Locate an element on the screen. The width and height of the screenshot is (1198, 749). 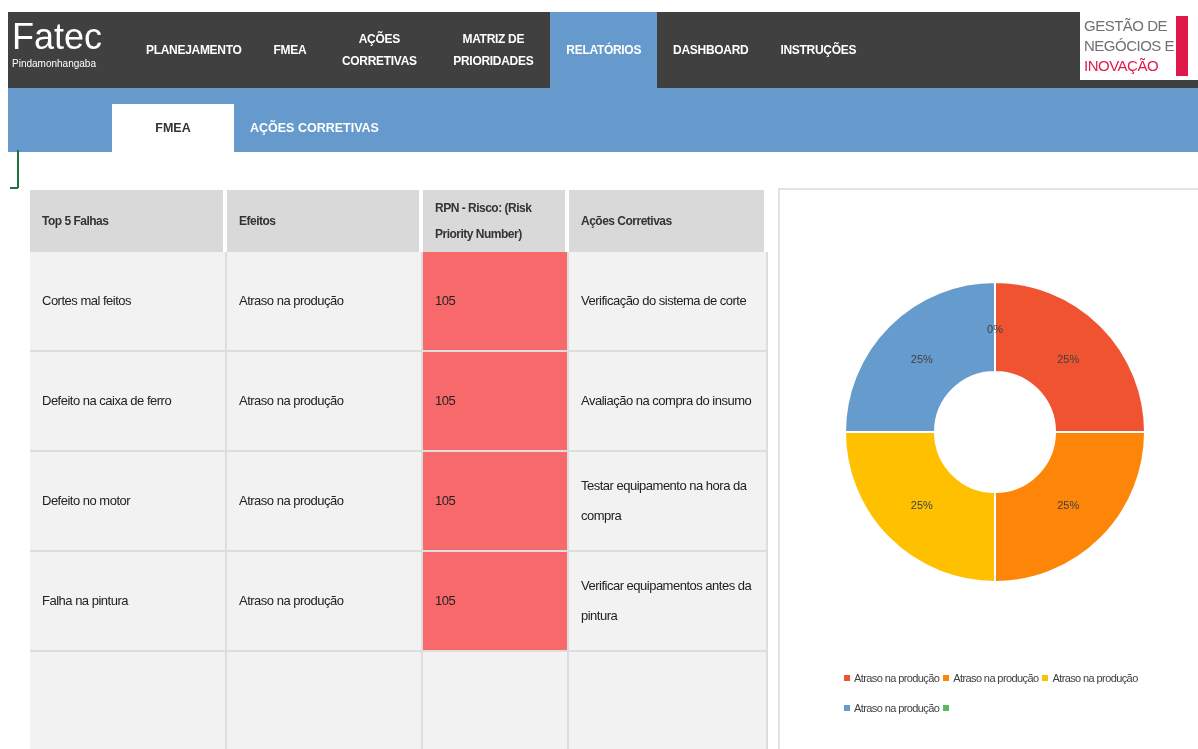
nav-tab: MATRIZ DE PRIORIDADES is located at coordinates (493, 50).